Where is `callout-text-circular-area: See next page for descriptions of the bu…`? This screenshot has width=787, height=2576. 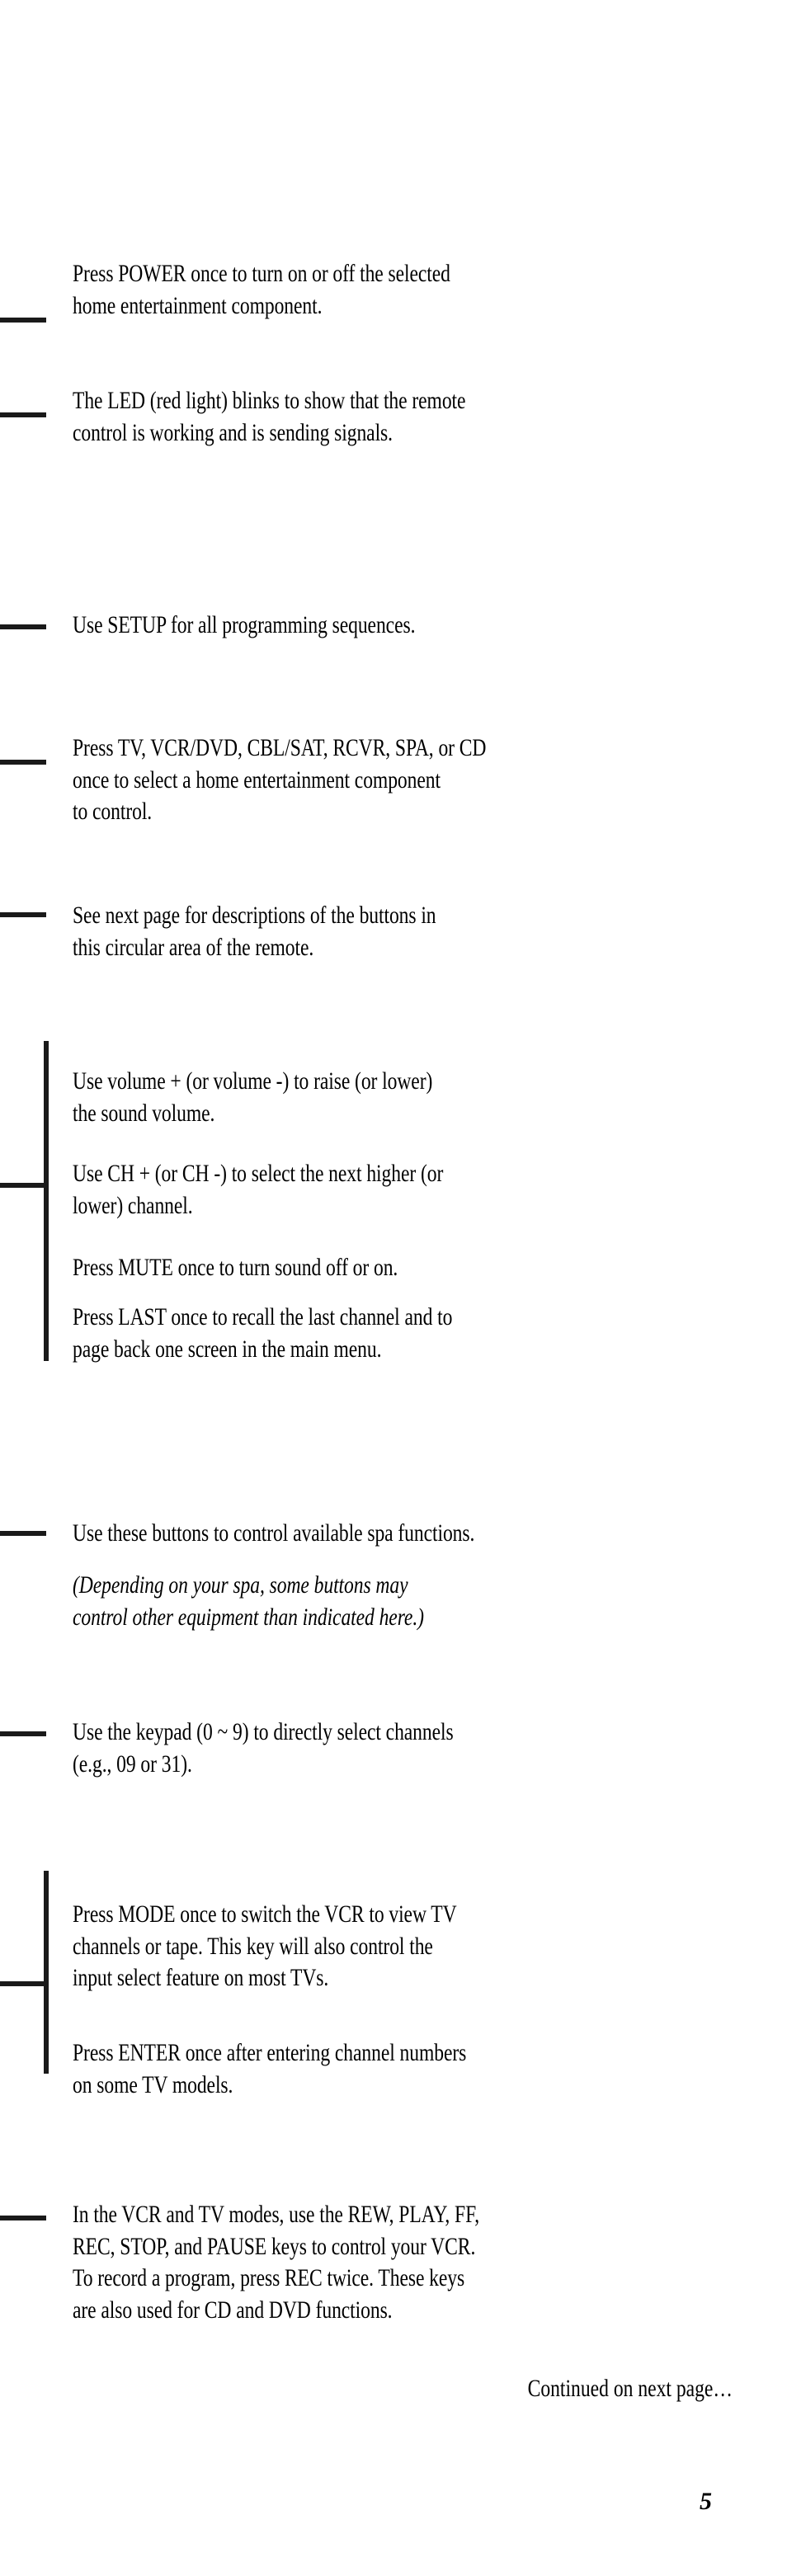
callout-text-circular-area: See next page for descriptions of the bu… is located at coordinates (254, 931).